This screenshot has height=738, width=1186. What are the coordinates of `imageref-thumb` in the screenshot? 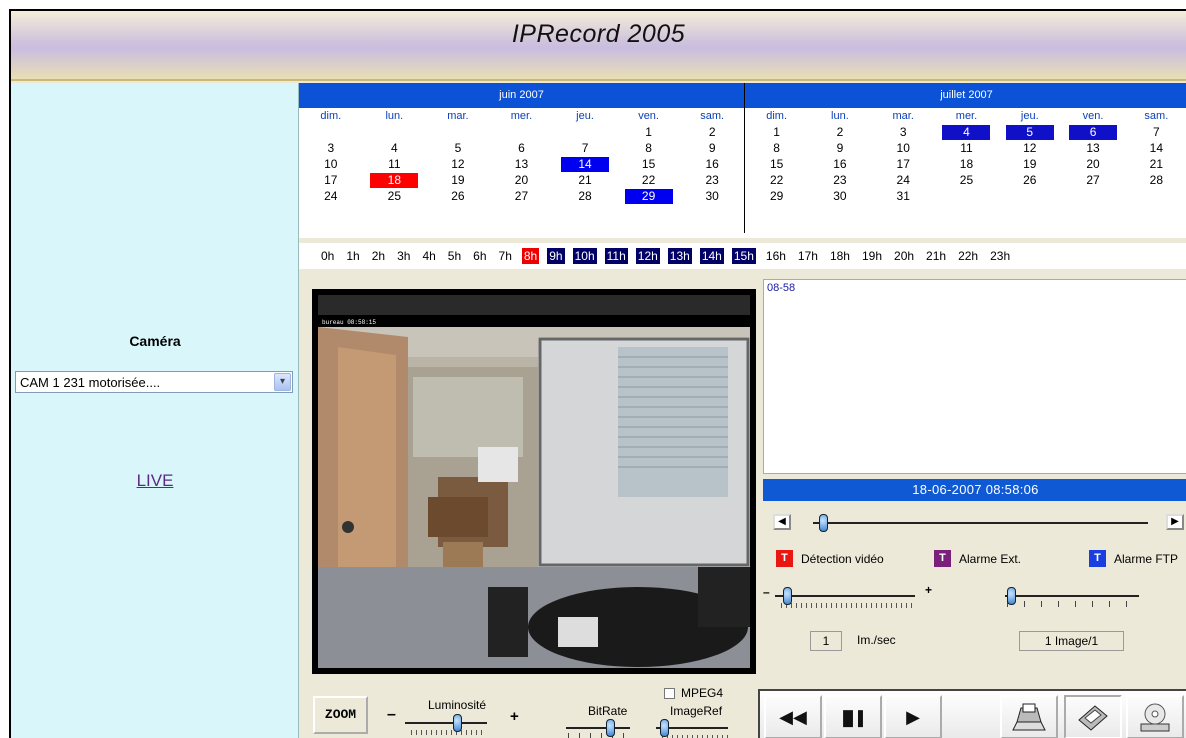 It's located at (664, 728).